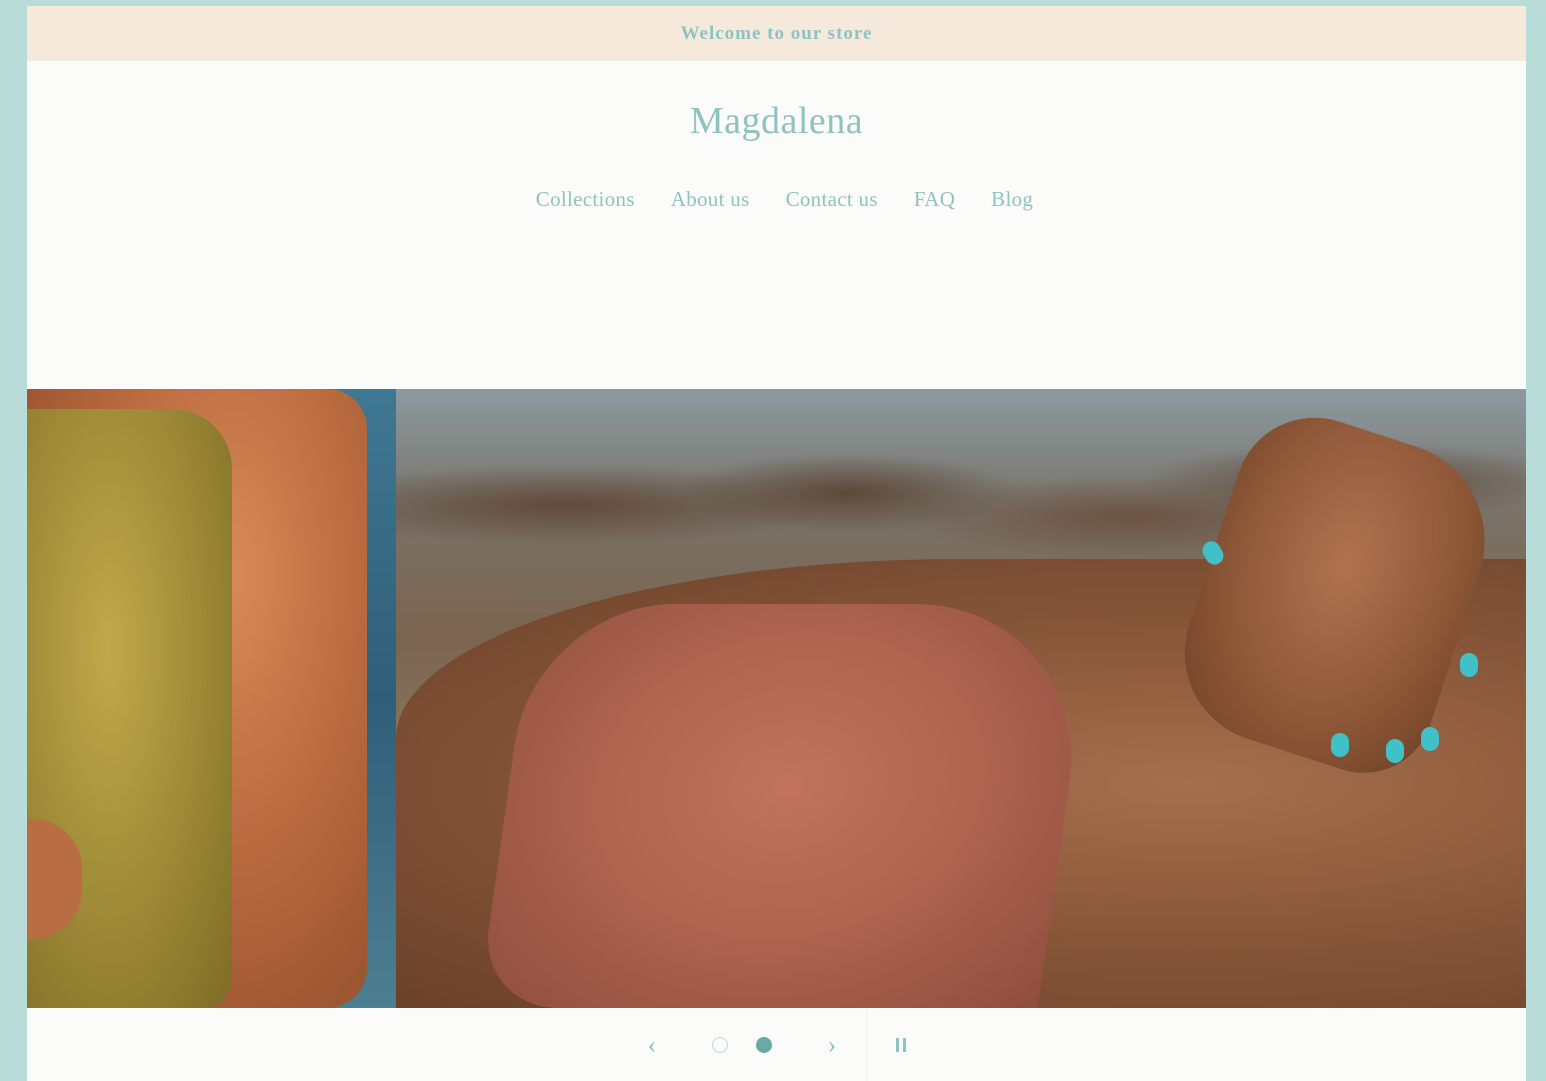 The height and width of the screenshot is (1081, 1546). I want to click on announcement-text: Welcome to our store, so click(776, 33).